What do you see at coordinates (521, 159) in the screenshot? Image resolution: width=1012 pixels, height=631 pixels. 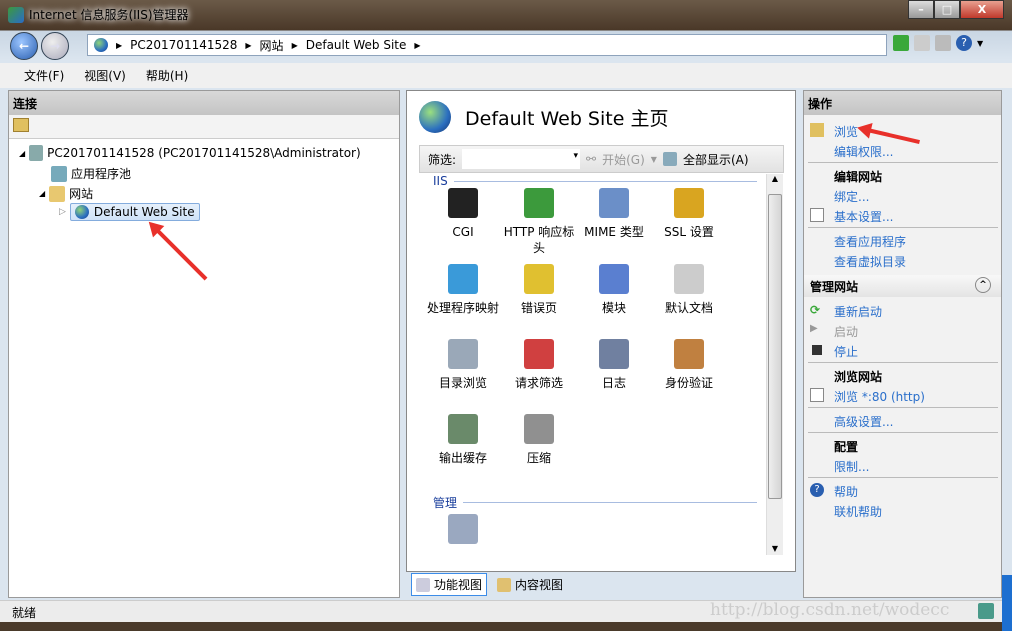 I see `filter-input` at bounding box center [521, 159].